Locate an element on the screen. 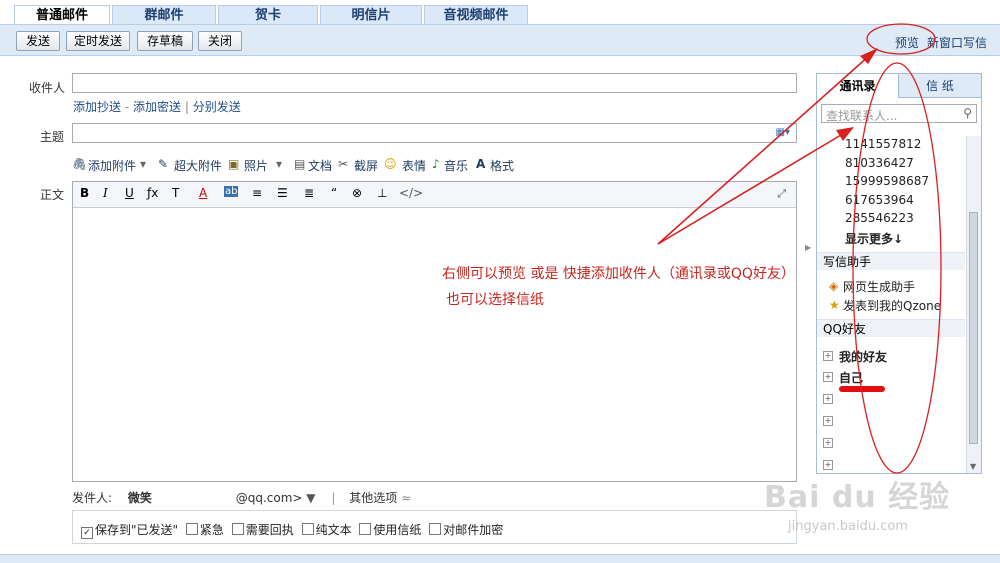 The height and width of the screenshot is (563, 1000). receipt-option: 需要回执 is located at coordinates (262, 530).